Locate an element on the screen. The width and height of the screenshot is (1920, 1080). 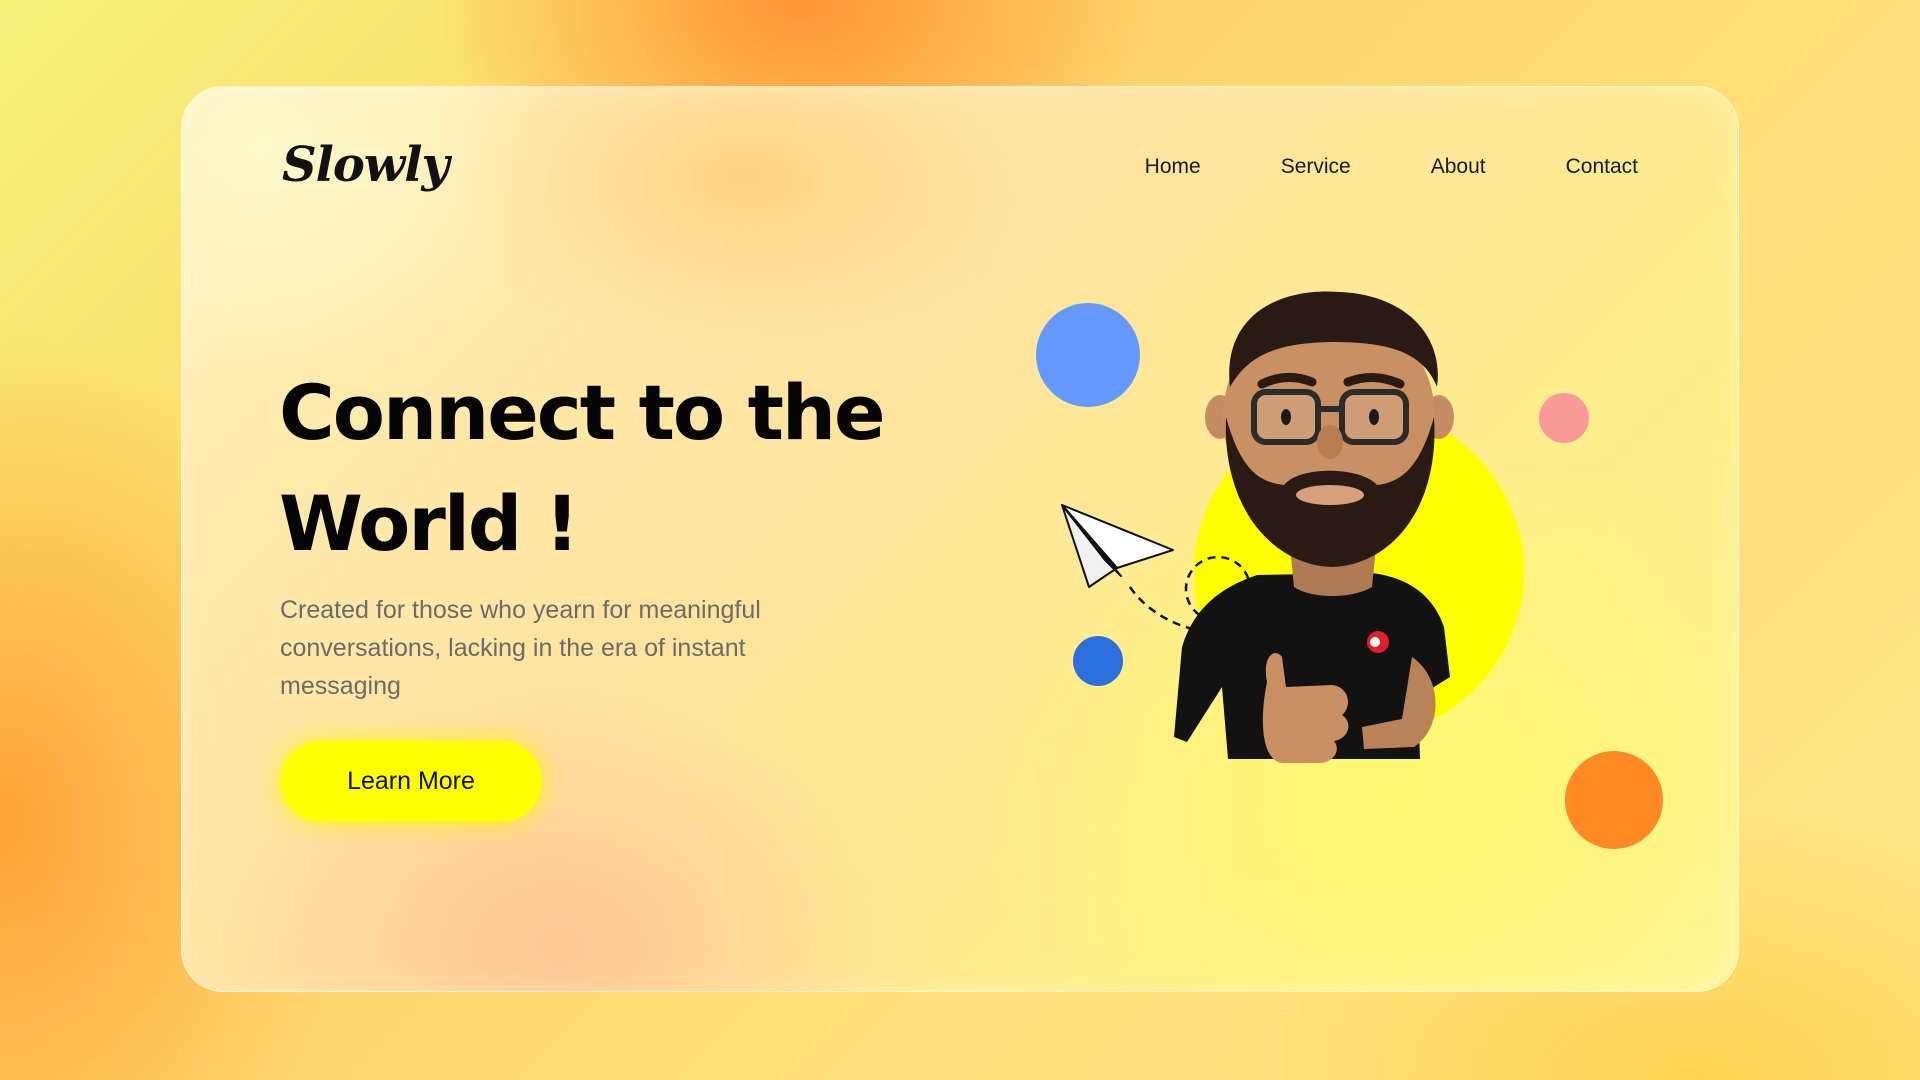
hero-title: Connect to the World ! is located at coordinates (599, 468).